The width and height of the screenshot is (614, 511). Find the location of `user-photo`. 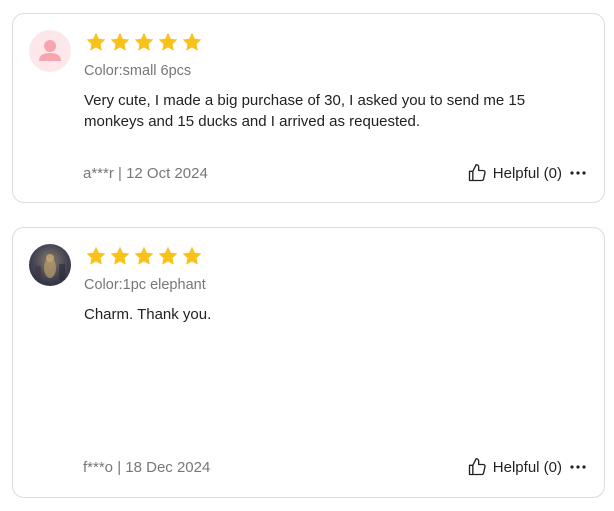

user-photo is located at coordinates (50, 265).